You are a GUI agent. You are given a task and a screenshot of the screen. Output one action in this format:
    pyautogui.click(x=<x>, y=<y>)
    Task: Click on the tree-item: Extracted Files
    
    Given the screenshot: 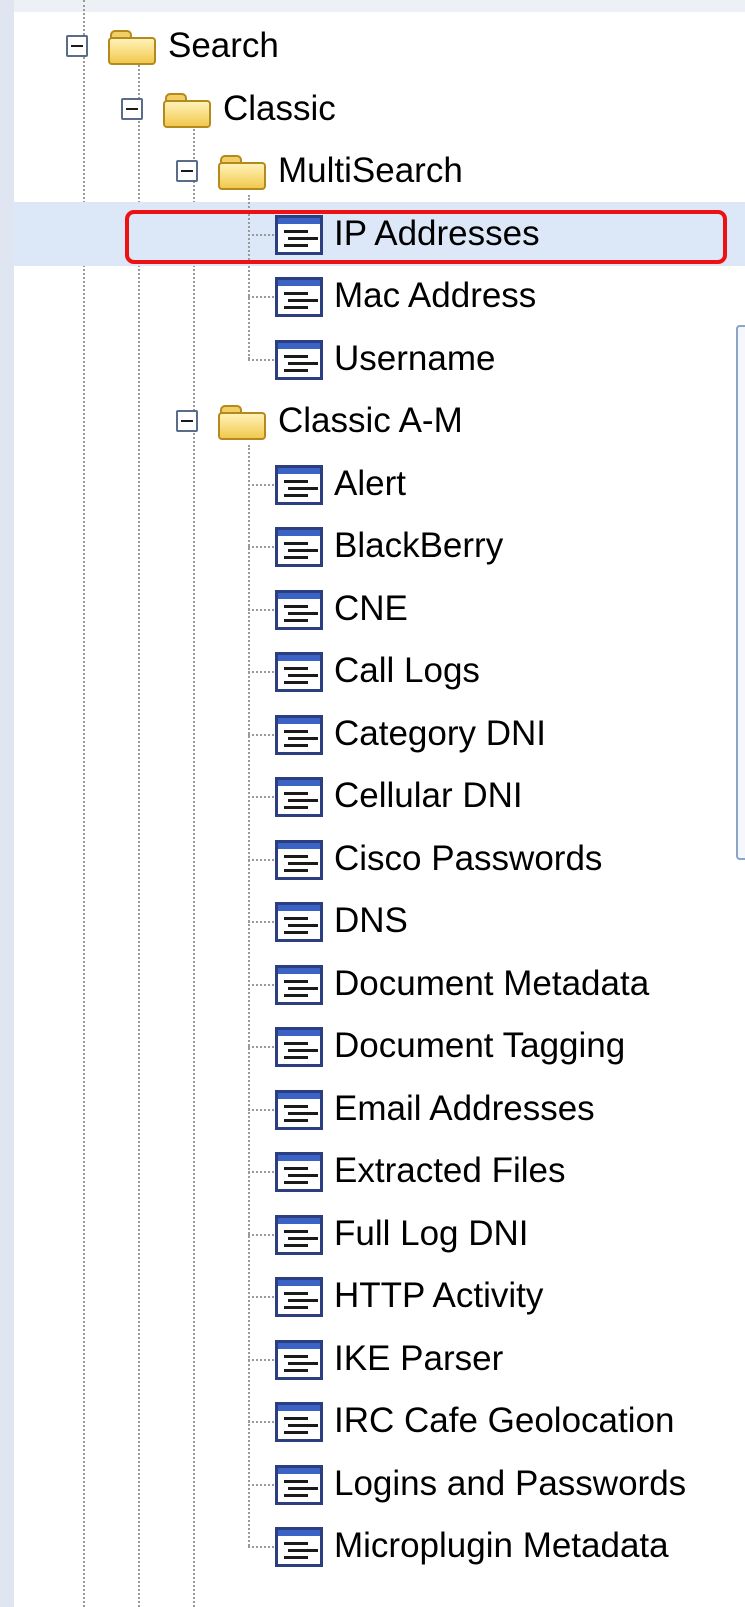 What is the action you would take?
    pyautogui.click(x=379, y=1171)
    